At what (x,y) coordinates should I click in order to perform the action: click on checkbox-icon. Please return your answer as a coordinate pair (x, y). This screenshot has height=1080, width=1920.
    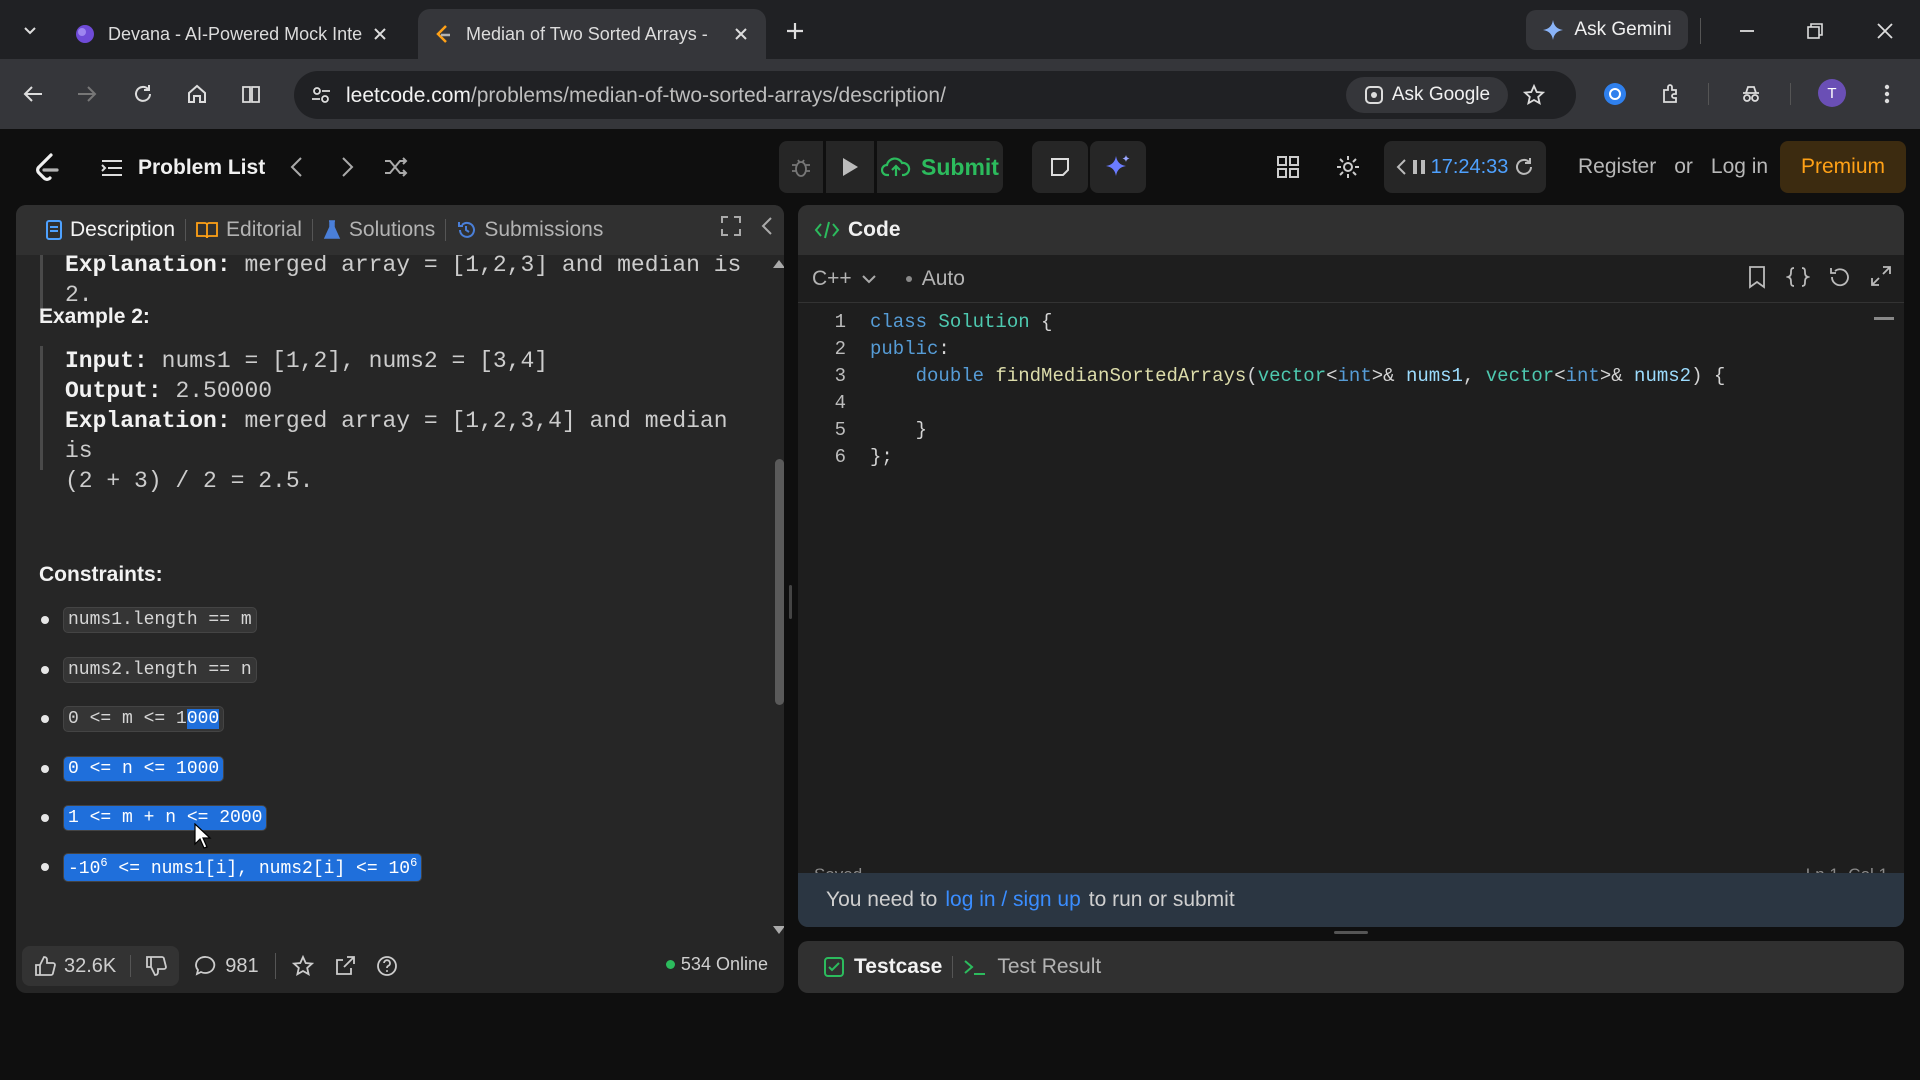
    Looking at the image, I should click on (834, 967).